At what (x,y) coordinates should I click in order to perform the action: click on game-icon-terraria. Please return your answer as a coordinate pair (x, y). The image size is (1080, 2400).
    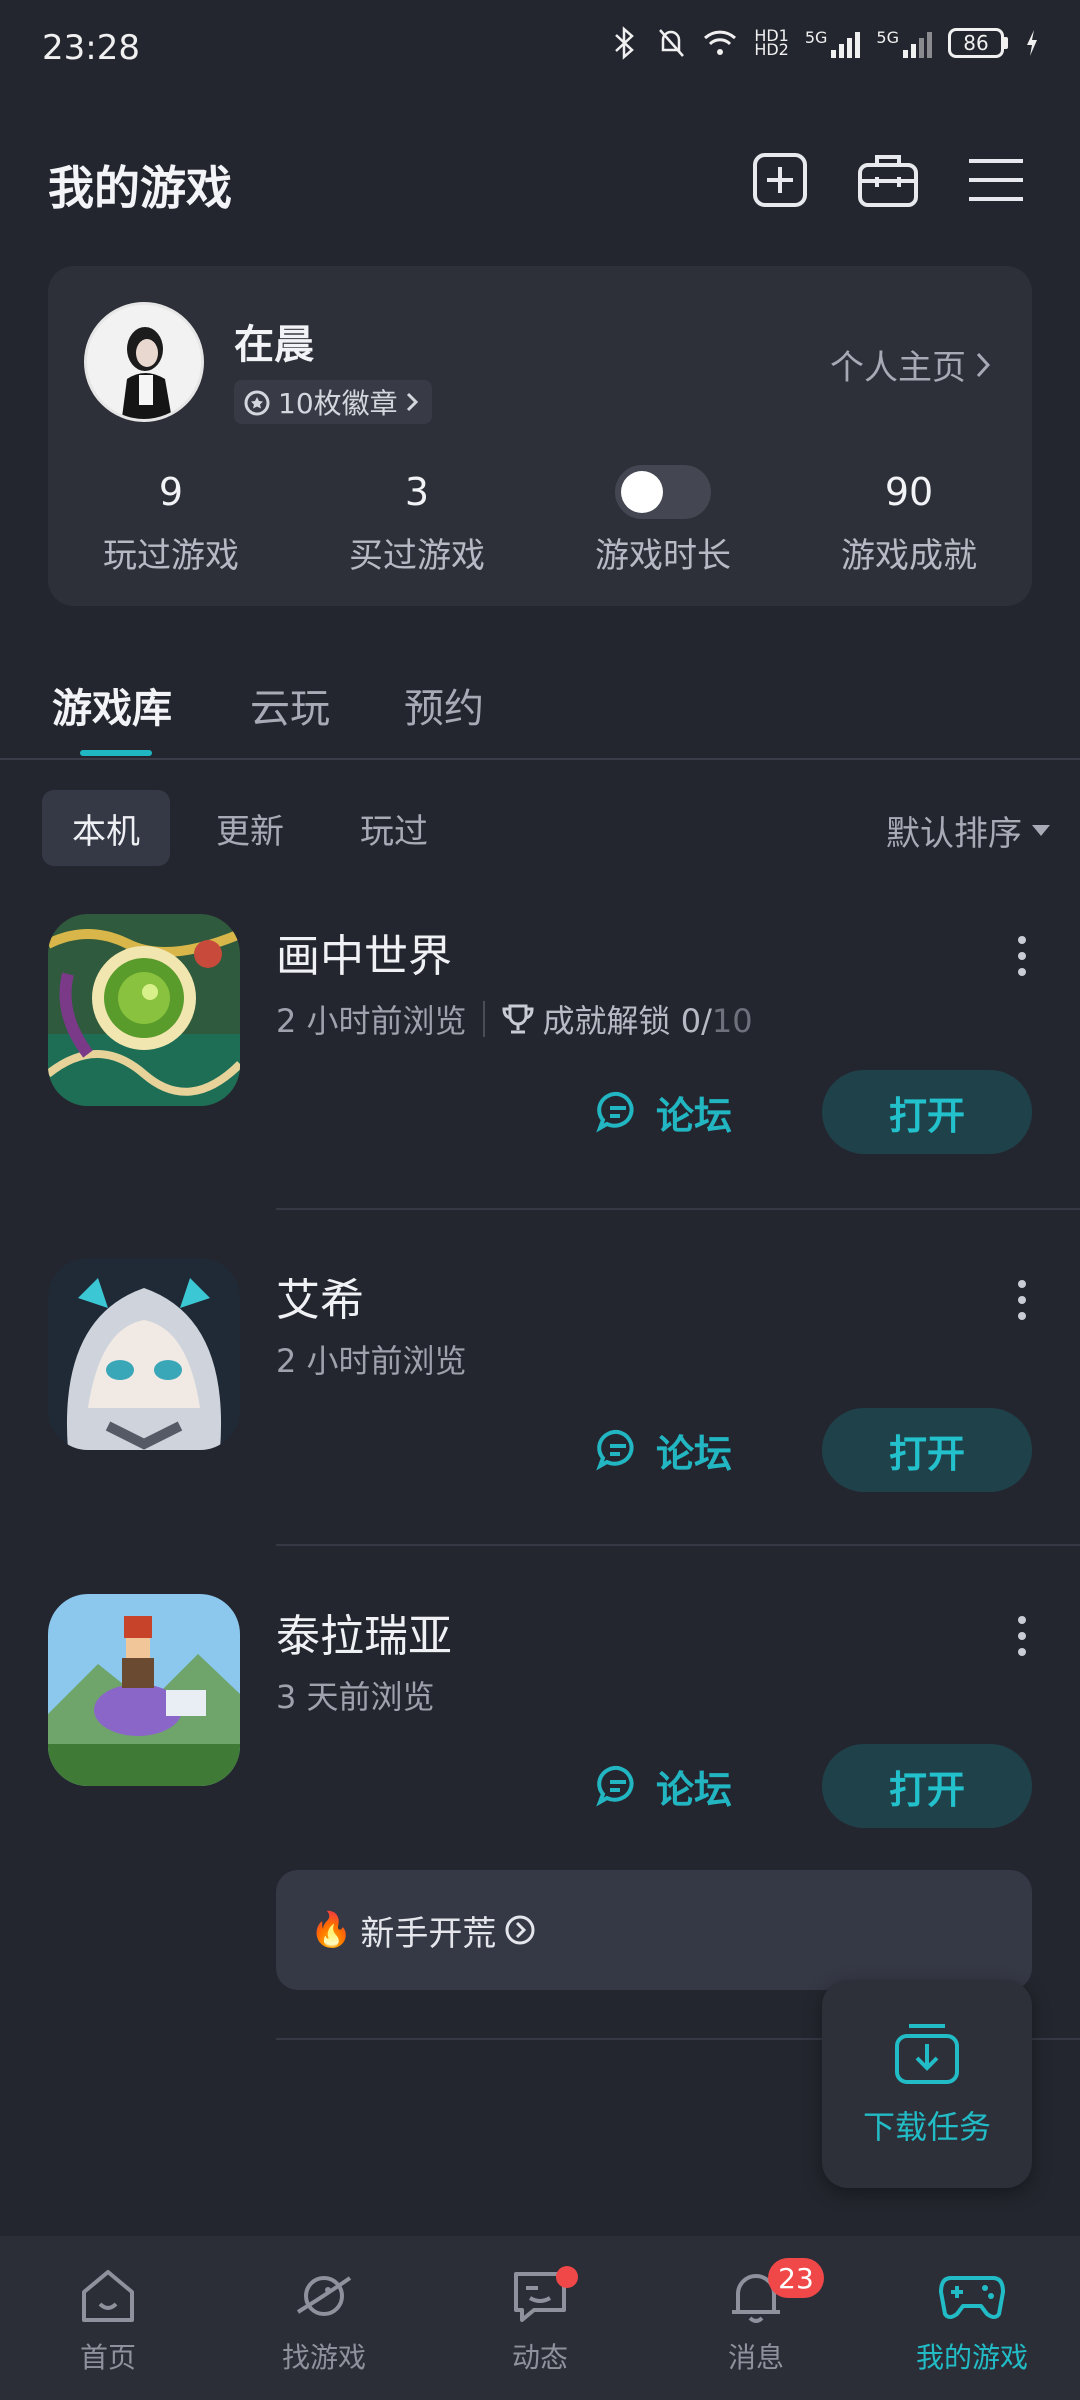
    Looking at the image, I should click on (144, 1690).